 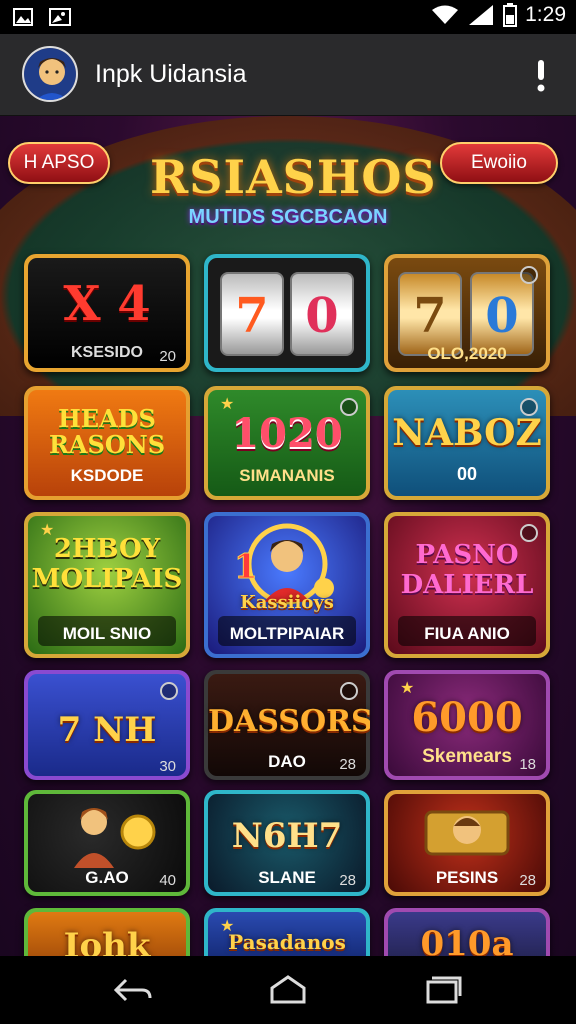 I want to click on game-tile: PESINS 28, so click(x=467, y=843).